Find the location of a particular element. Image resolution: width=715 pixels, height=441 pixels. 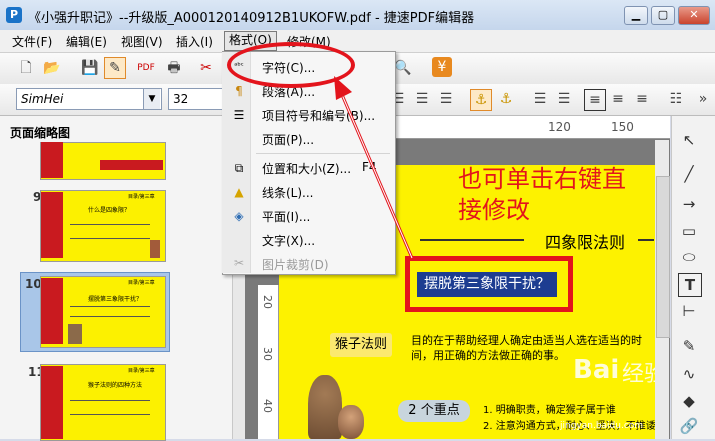

list-icon: ☷ is located at coordinates (676, 99).